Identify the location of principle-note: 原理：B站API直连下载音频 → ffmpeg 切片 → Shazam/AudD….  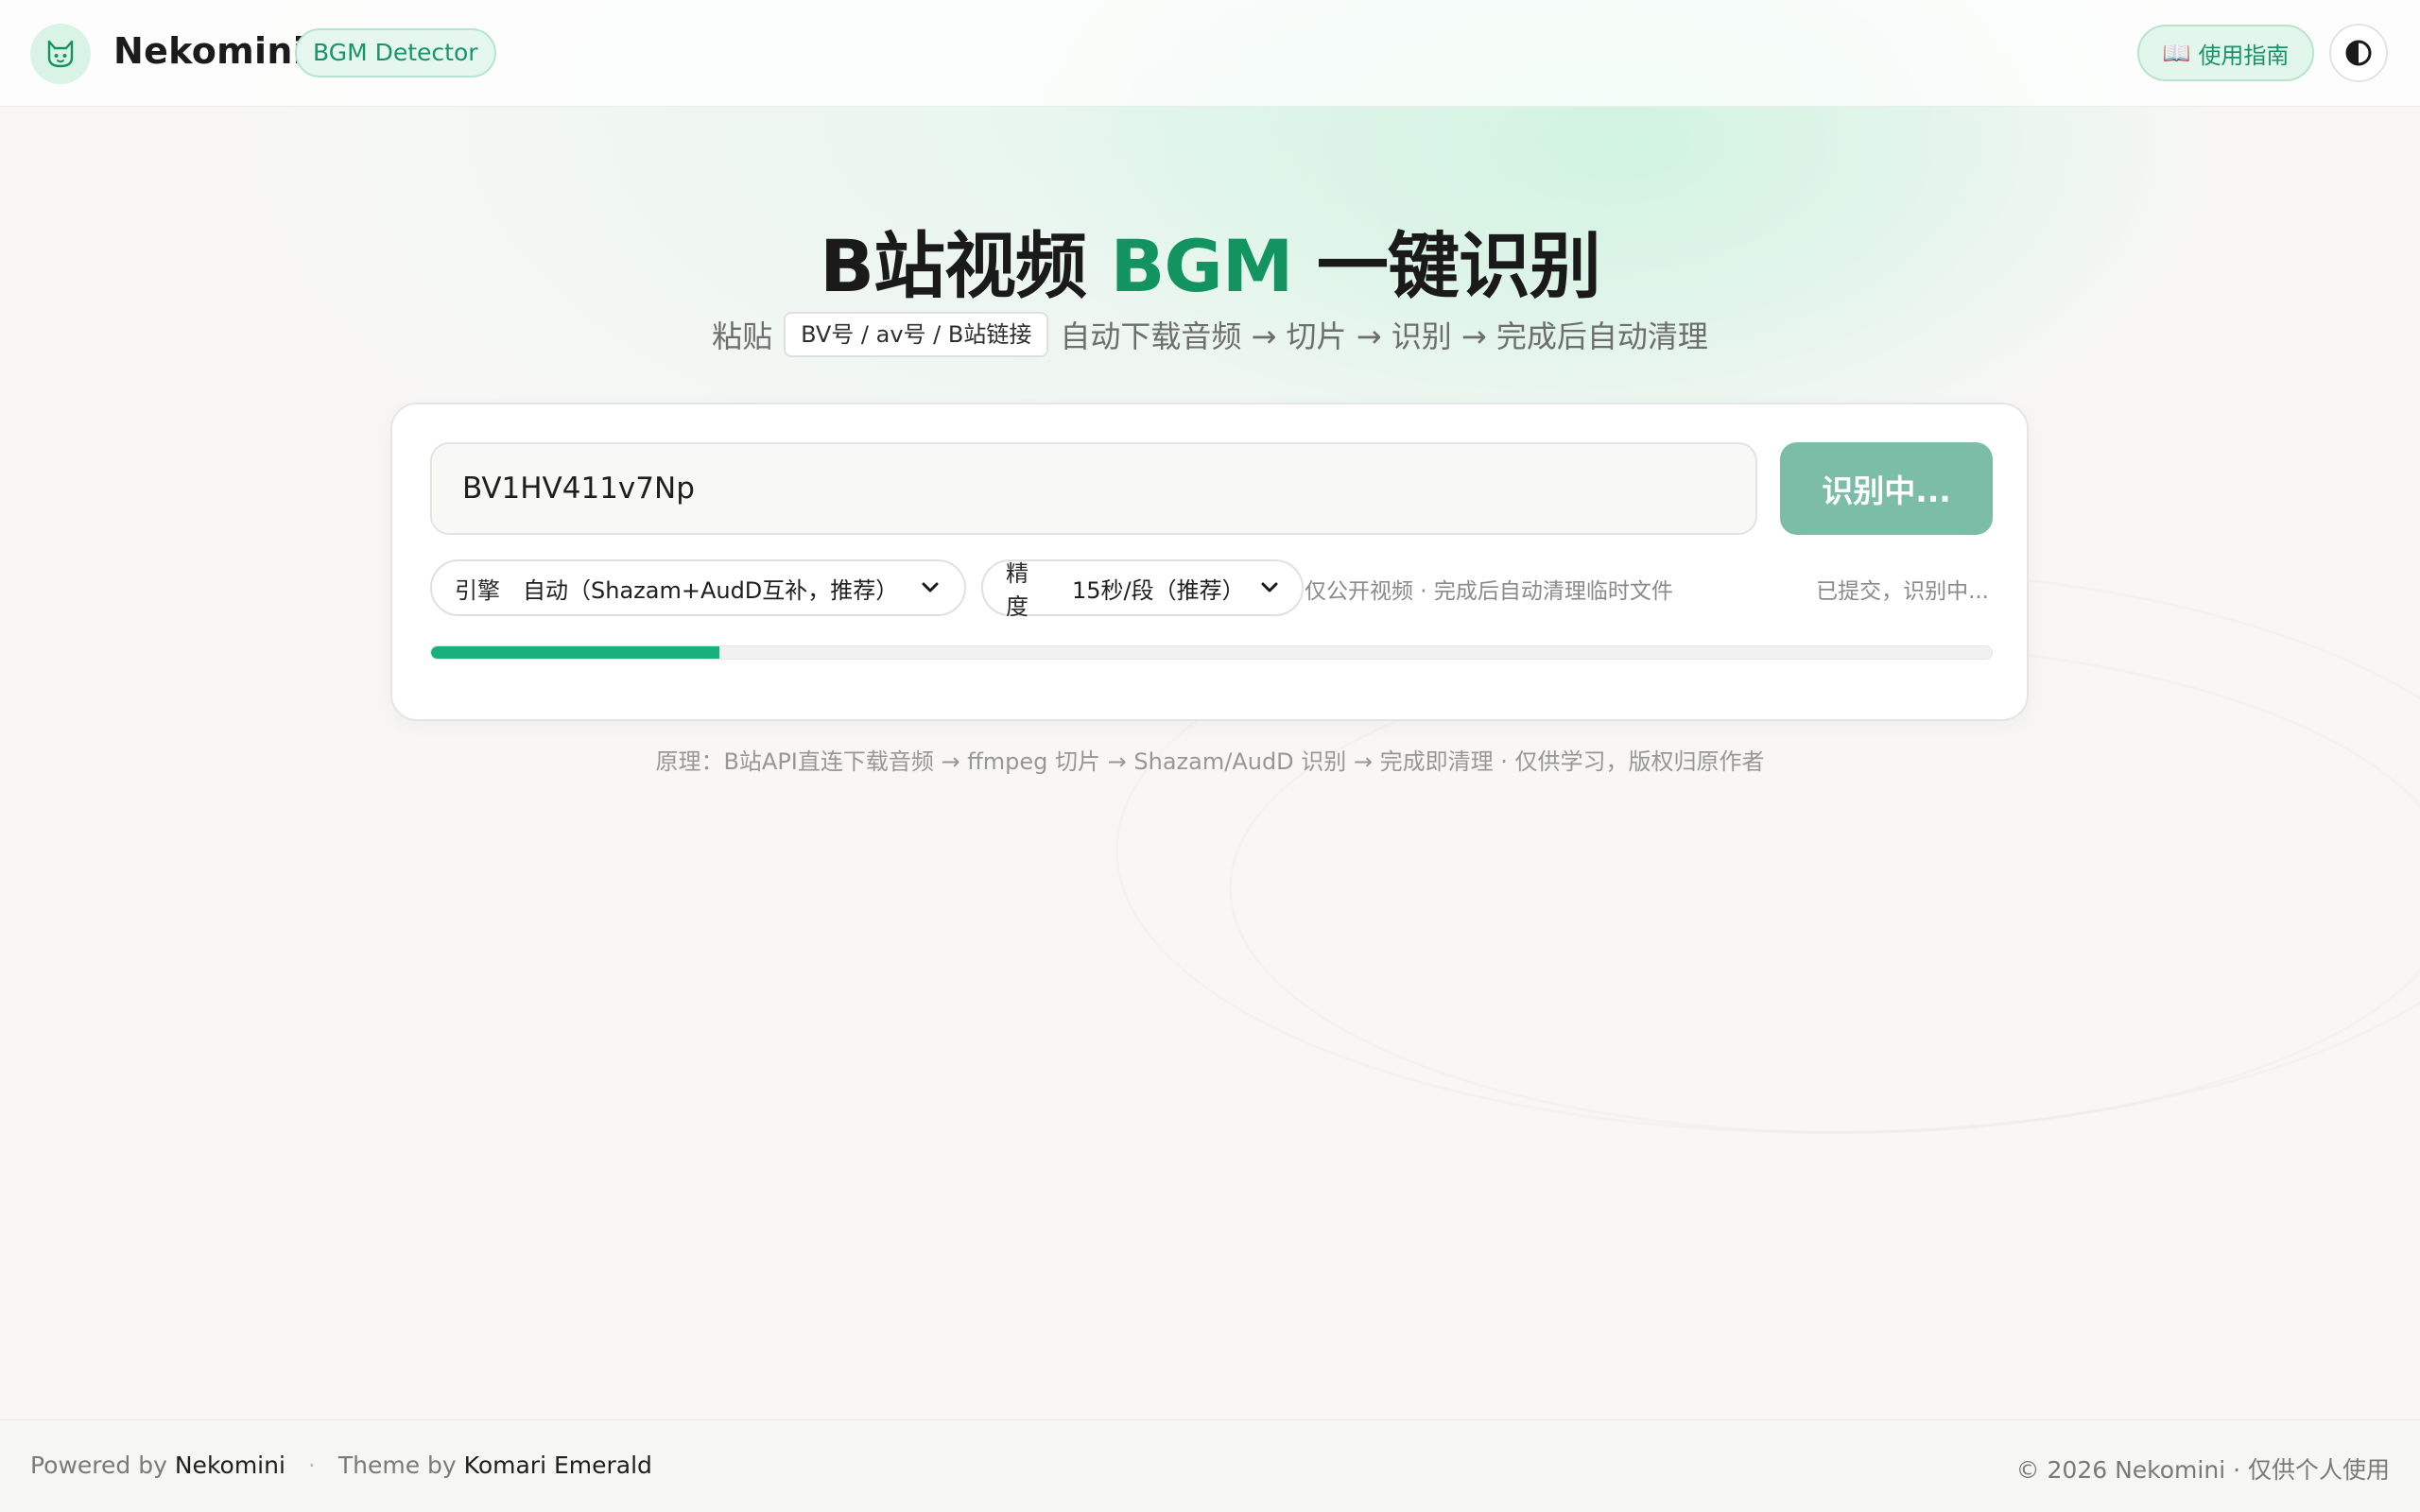
(1210, 761).